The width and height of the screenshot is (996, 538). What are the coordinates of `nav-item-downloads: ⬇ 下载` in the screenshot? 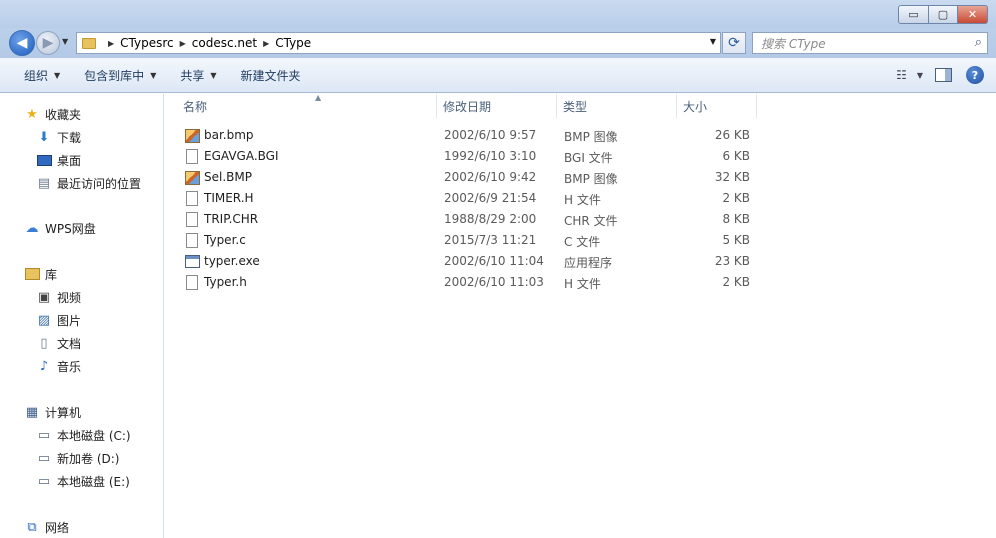 It's located at (58, 137).